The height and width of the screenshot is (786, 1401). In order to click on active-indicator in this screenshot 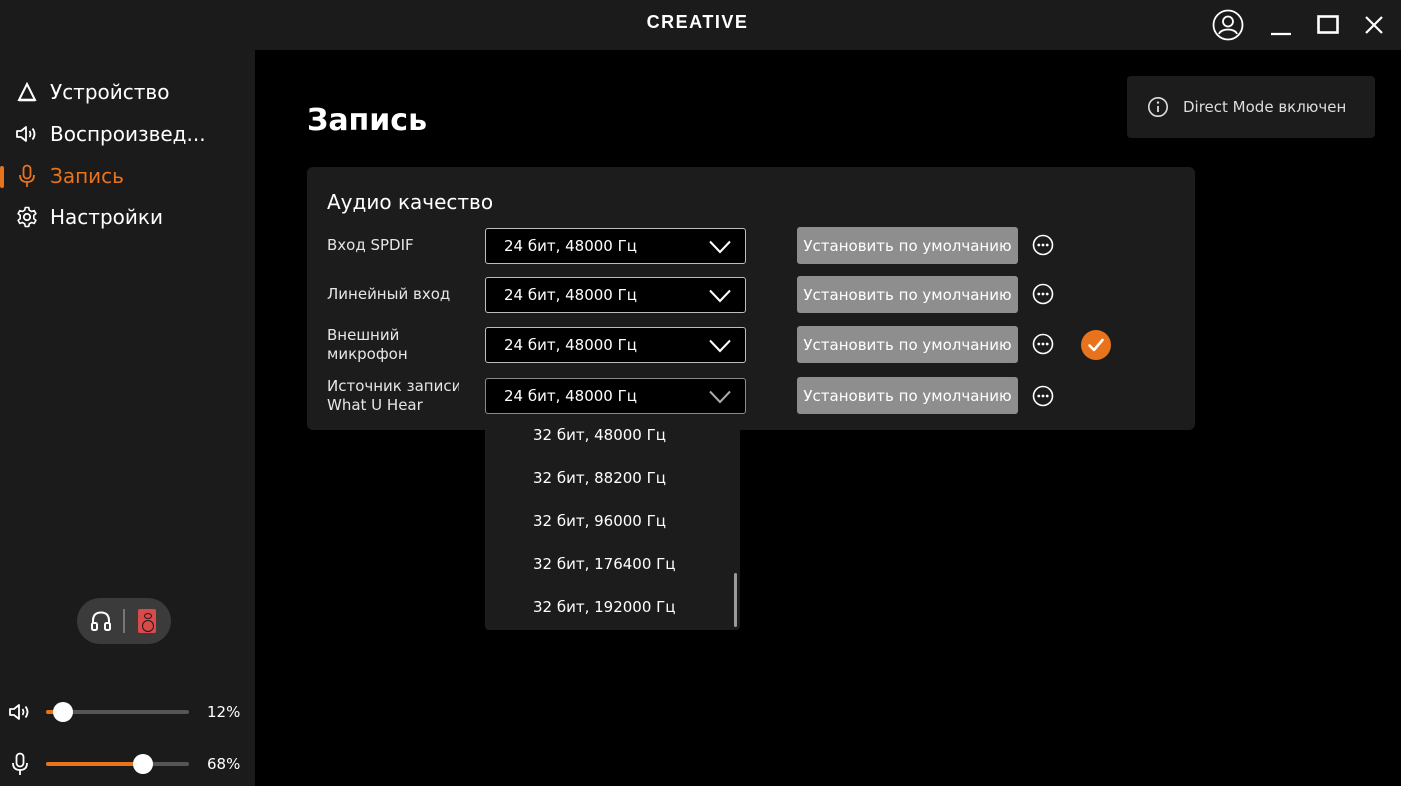, I will do `click(2, 177)`.